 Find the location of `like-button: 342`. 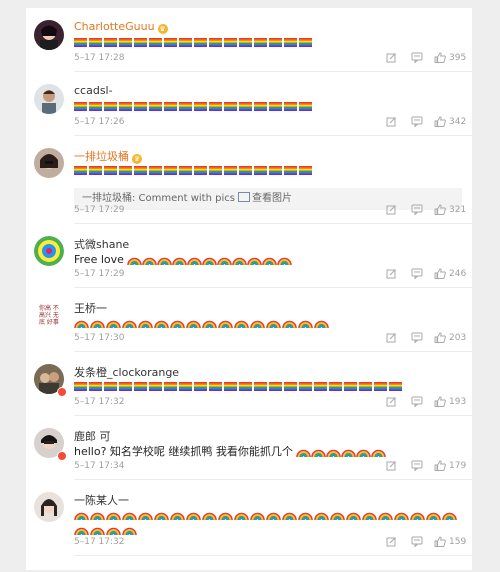

like-button: 342 is located at coordinates (450, 121).